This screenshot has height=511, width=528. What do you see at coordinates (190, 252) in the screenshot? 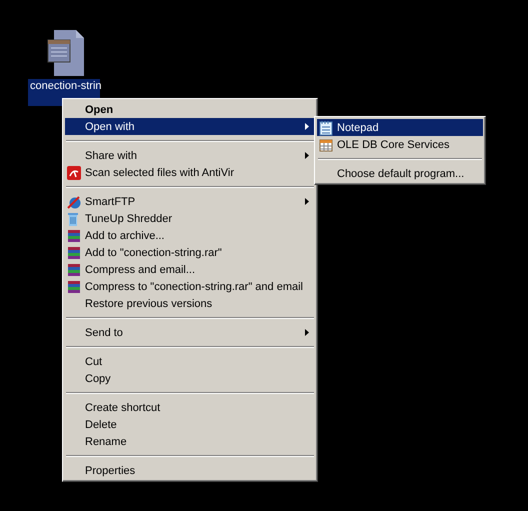
I see `menu-item: Add to "conection-string.rar"` at bounding box center [190, 252].